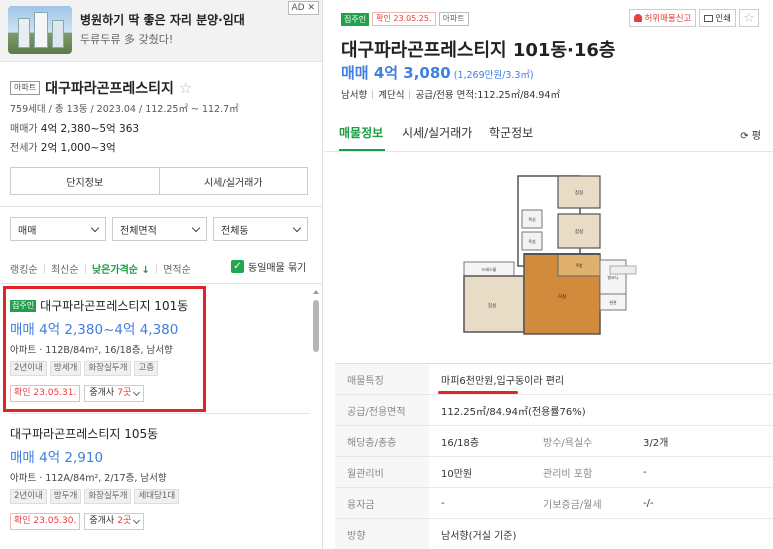  I want to click on detail-price-value: 매매 4억 3,080, so click(396, 73).